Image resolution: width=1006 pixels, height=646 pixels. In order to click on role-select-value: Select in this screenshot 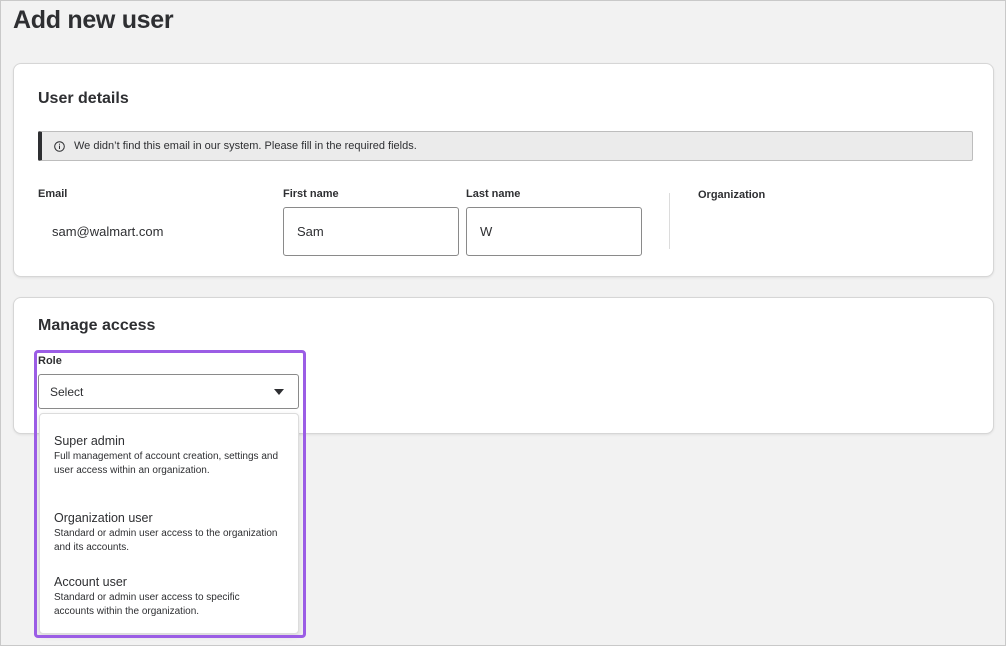, I will do `click(67, 391)`.